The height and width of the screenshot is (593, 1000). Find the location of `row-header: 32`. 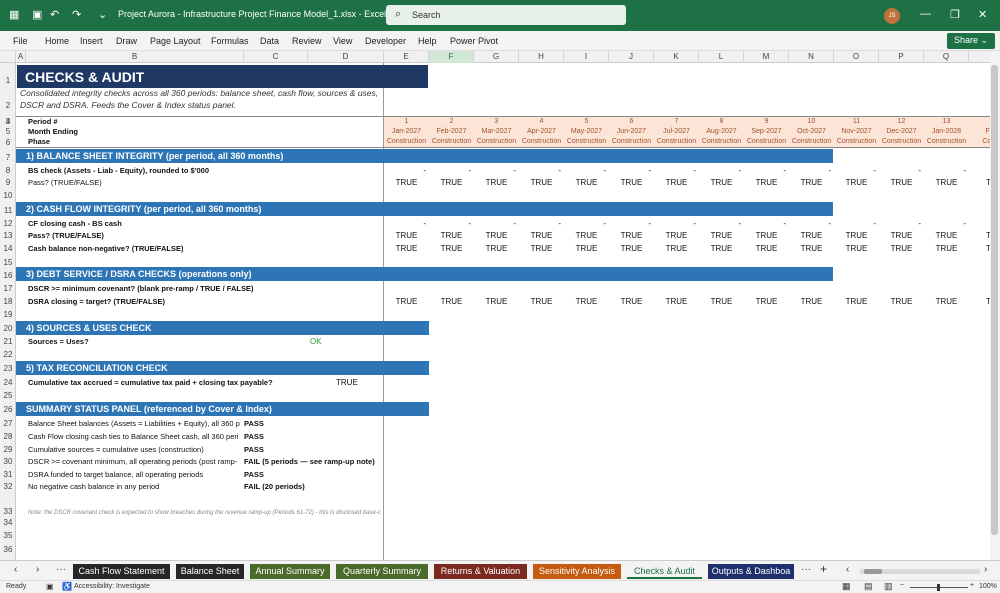

row-header: 32 is located at coordinates (8, 486).